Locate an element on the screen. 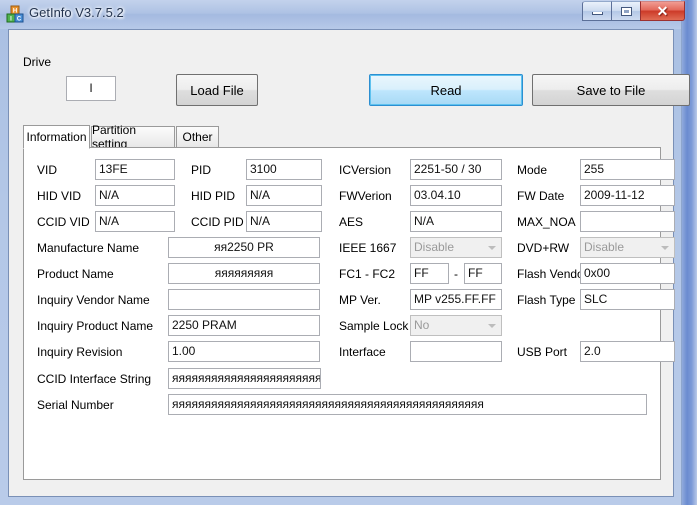 The width and height of the screenshot is (697, 505). ieee-1667-value: Disable is located at coordinates (434, 247).